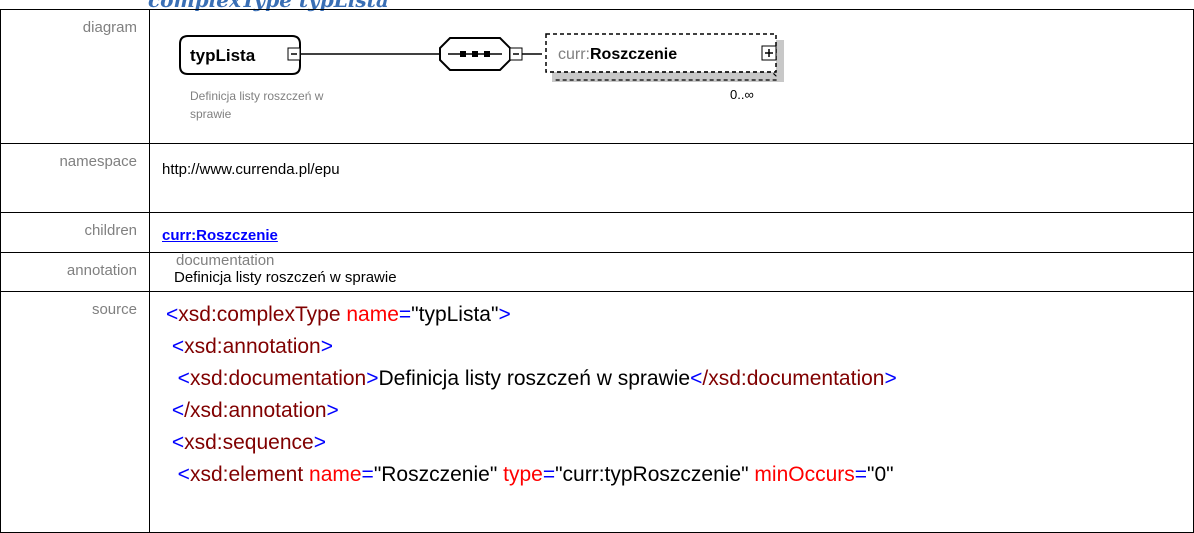 The width and height of the screenshot is (1194, 533). I want to click on src-attr-type: type, so click(523, 474).